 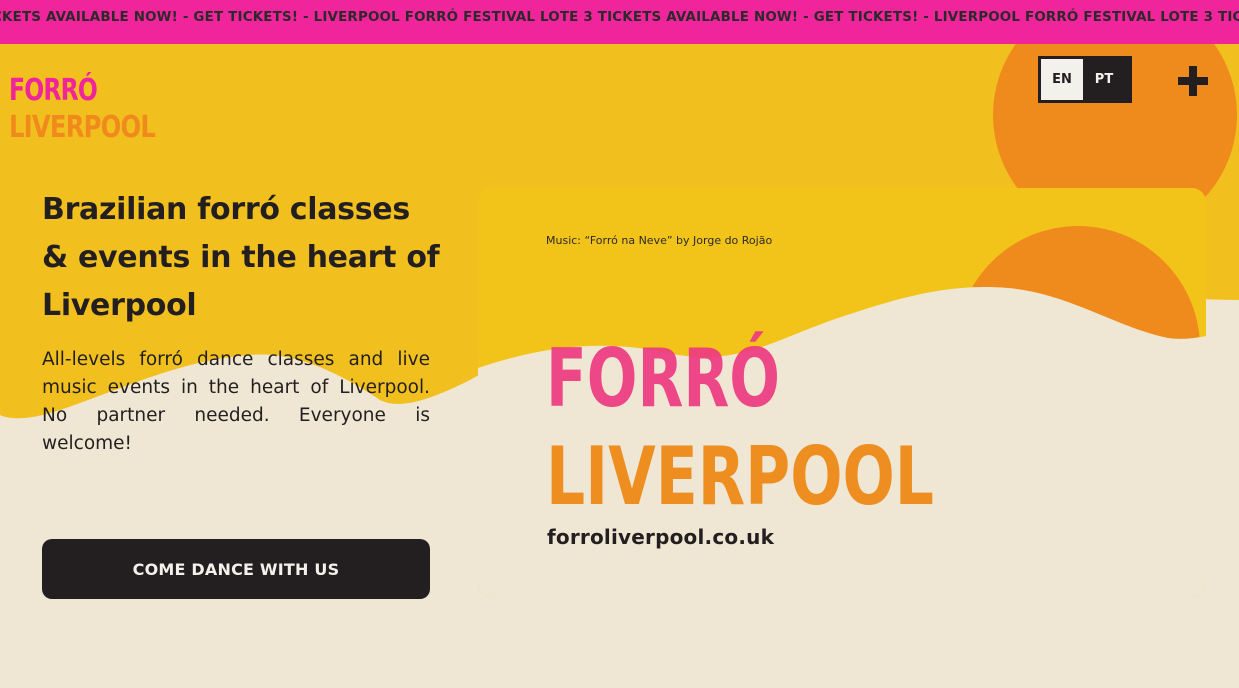 I want to click on lang-en-button: EN, so click(x=1062, y=79).